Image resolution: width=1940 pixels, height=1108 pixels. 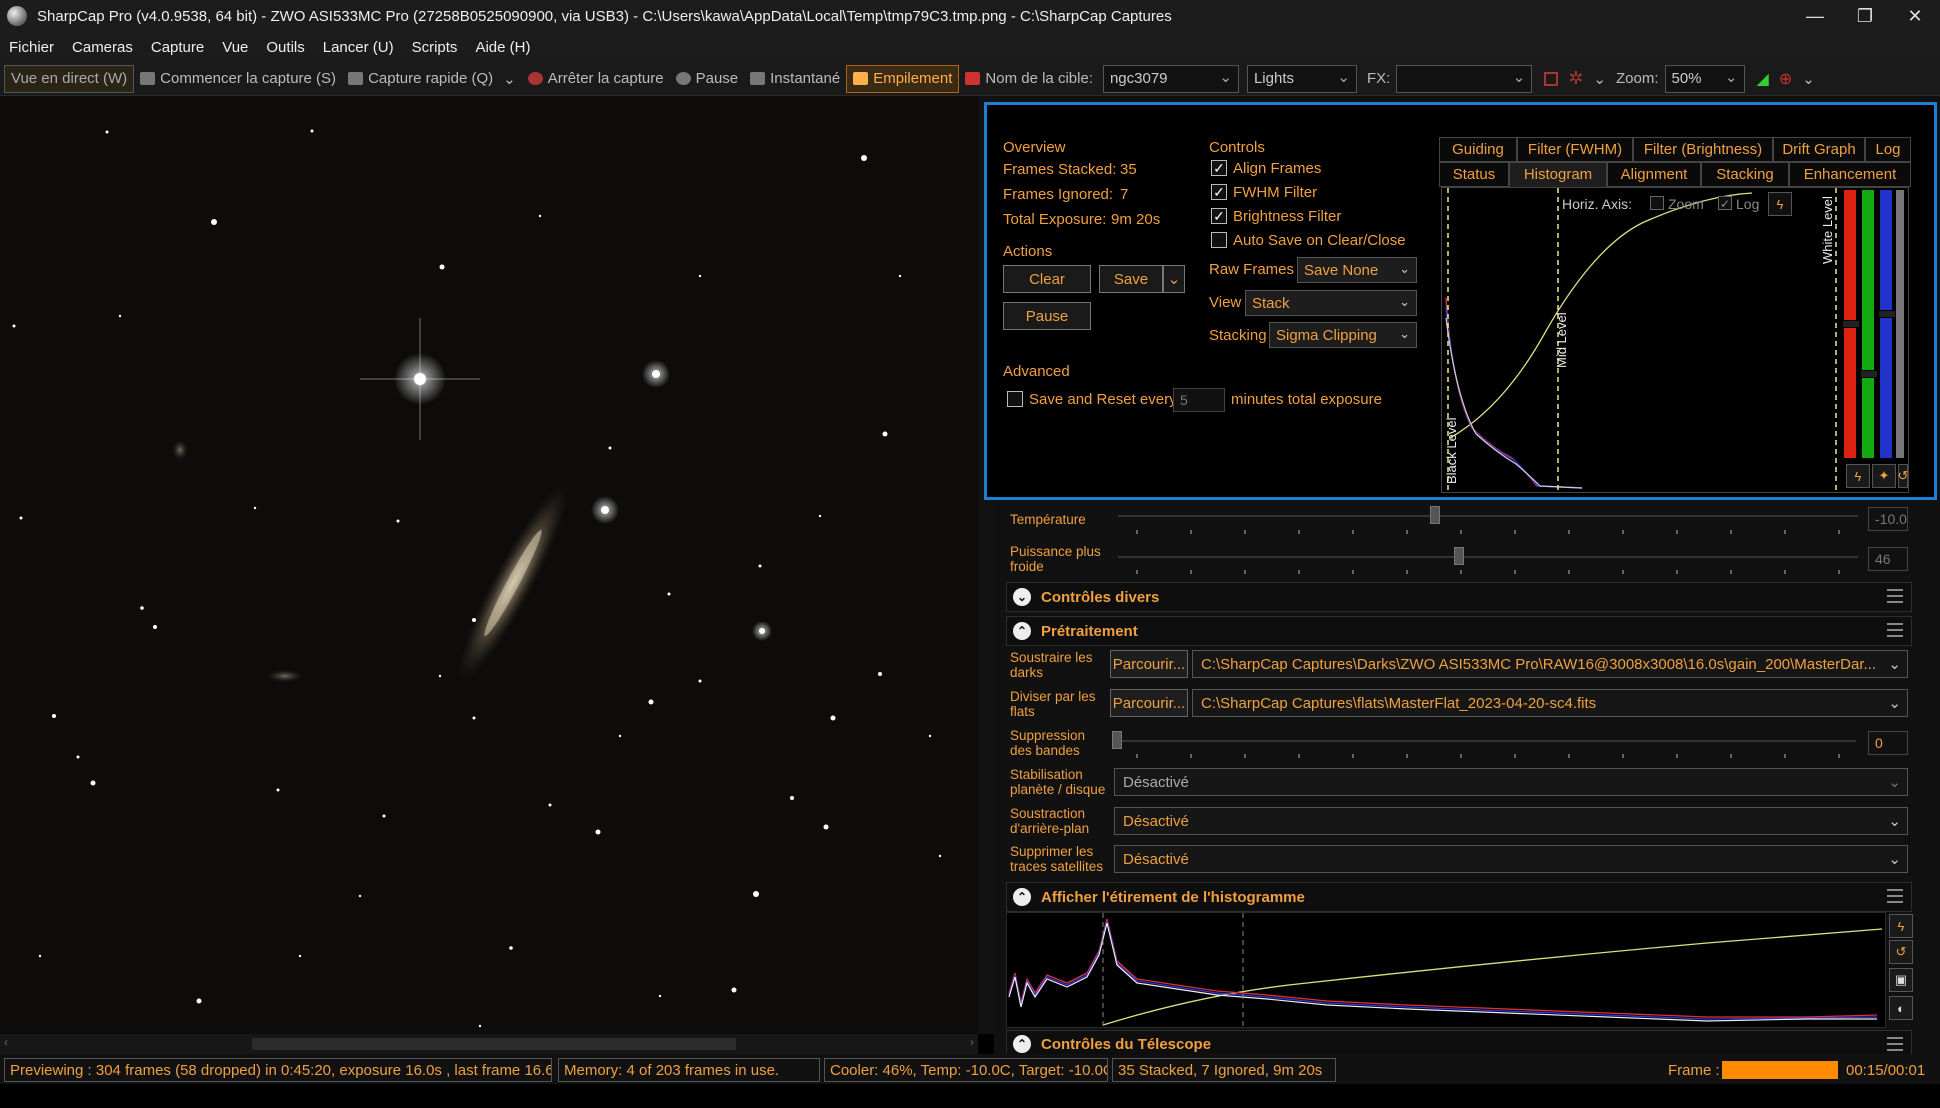 I want to click on raw-frames-select: Save None ⌄, so click(x=1357, y=270).